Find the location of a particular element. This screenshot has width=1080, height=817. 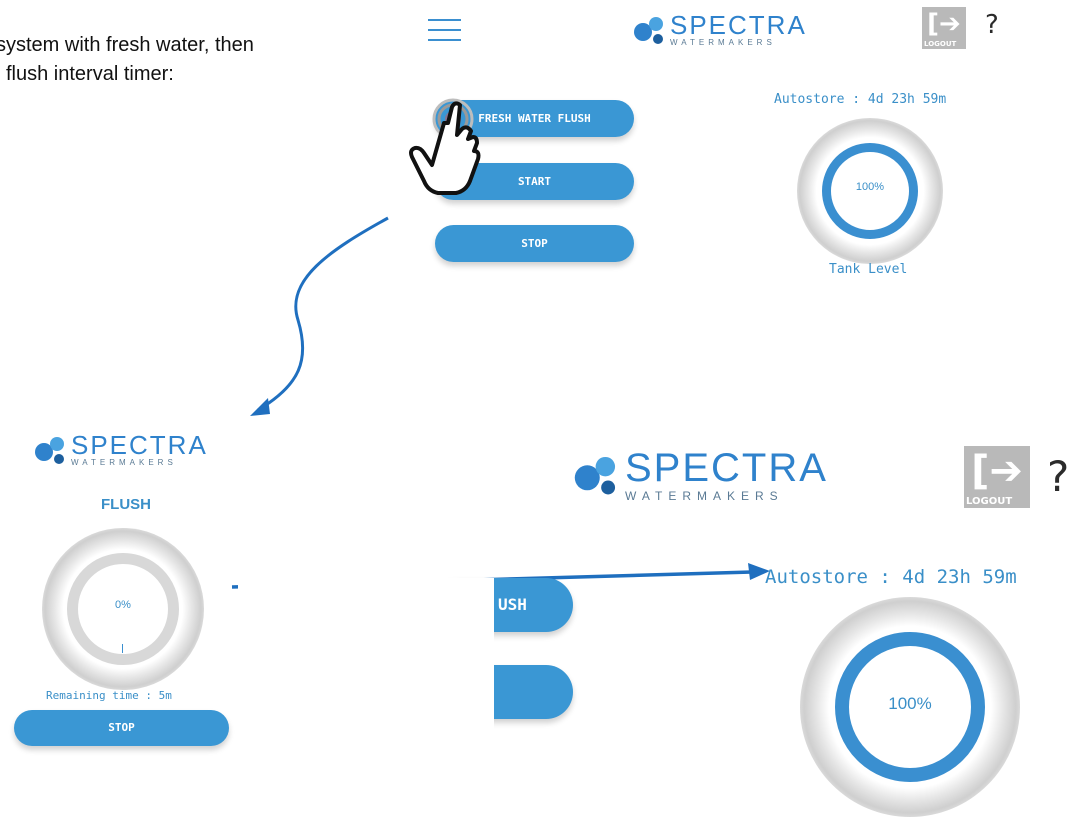

zoom-logo: SPECTRA WATERMAKERS is located at coordinates (700, 475).